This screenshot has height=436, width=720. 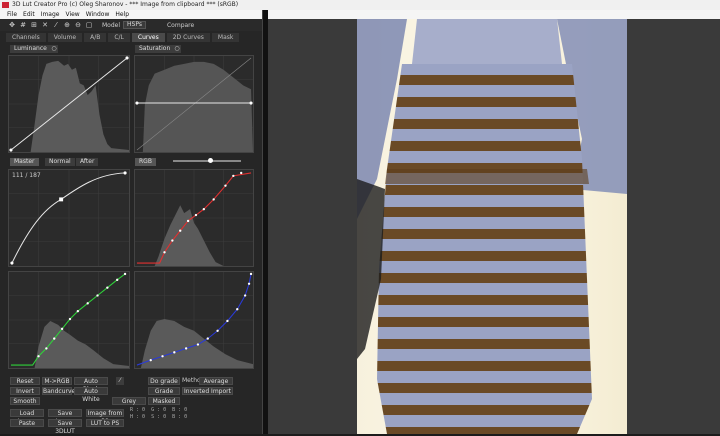 What do you see at coordinates (65, 37) in the screenshot?
I see `tab-volume: Volume` at bounding box center [65, 37].